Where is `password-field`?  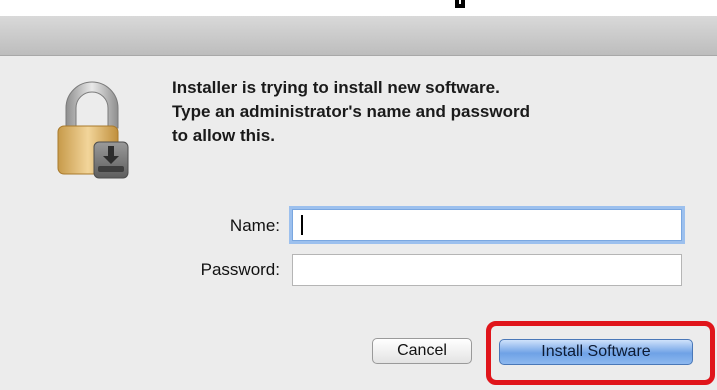 password-field is located at coordinates (487, 270).